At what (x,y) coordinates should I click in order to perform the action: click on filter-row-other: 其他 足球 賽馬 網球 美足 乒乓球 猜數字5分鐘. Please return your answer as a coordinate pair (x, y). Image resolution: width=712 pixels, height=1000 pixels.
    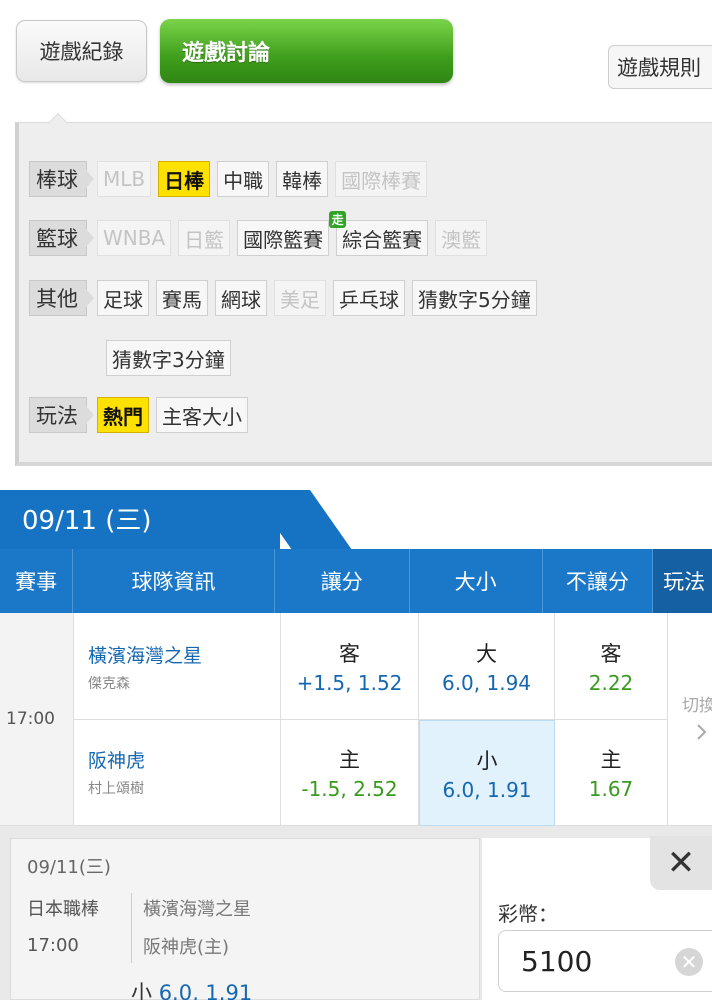
    Looking at the image, I should click on (286, 298).